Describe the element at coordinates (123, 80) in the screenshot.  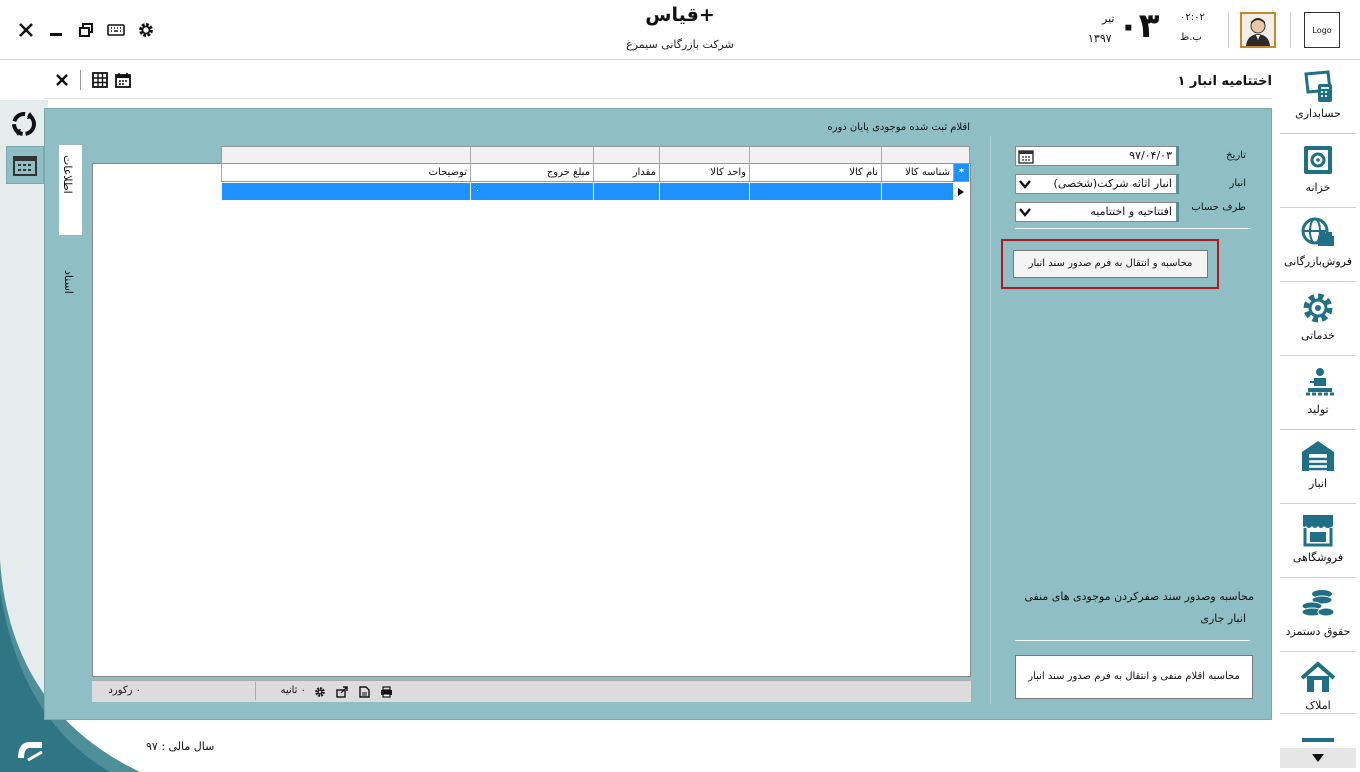
I see `calendar-view-button` at that location.